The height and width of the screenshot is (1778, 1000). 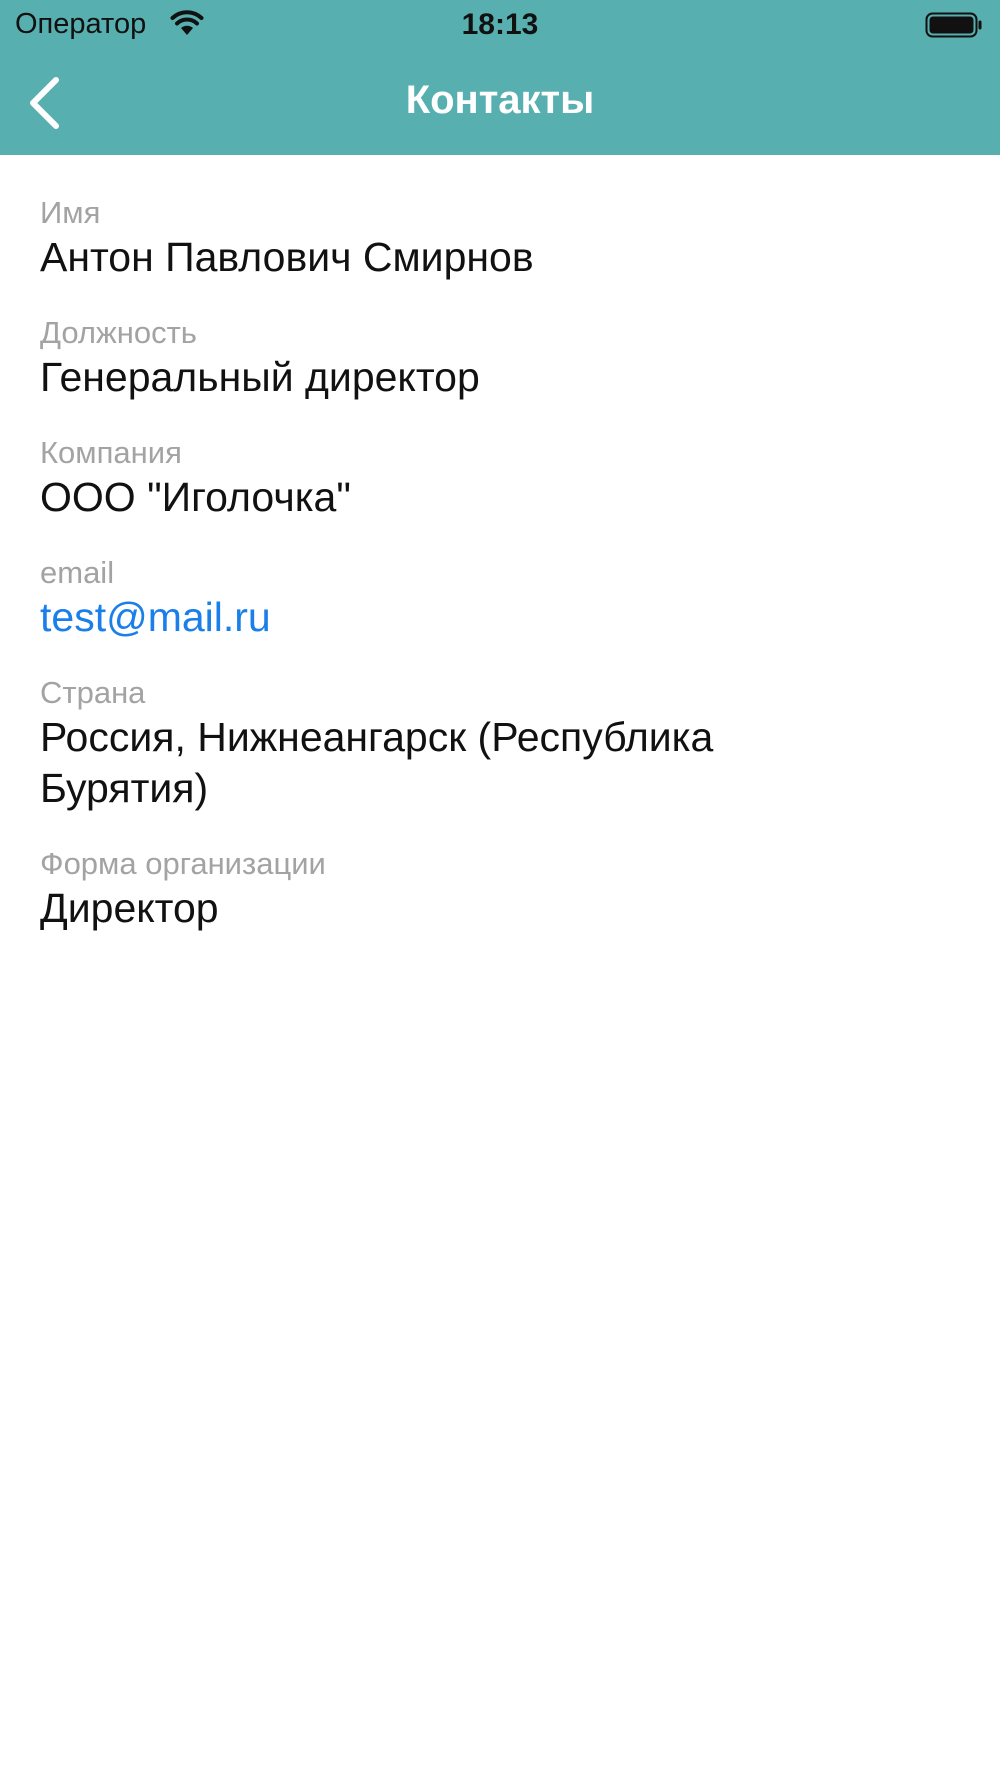 I want to click on field-value-name: Антон Павлович Смирнов, so click(x=287, y=257).